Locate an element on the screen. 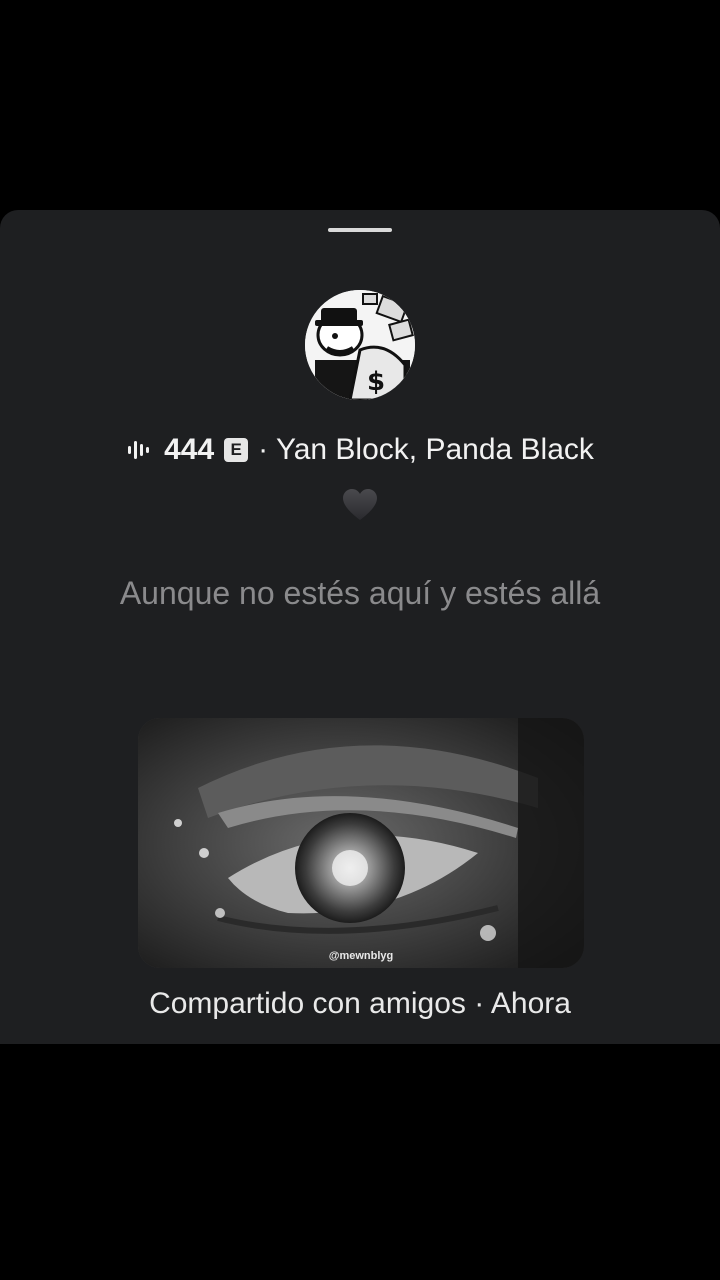  avatar-illustration: $ is located at coordinates (360, 345).